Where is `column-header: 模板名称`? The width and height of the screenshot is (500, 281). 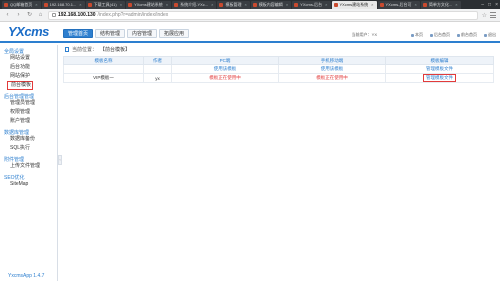 column-header: 模板名称 is located at coordinates (103, 60).